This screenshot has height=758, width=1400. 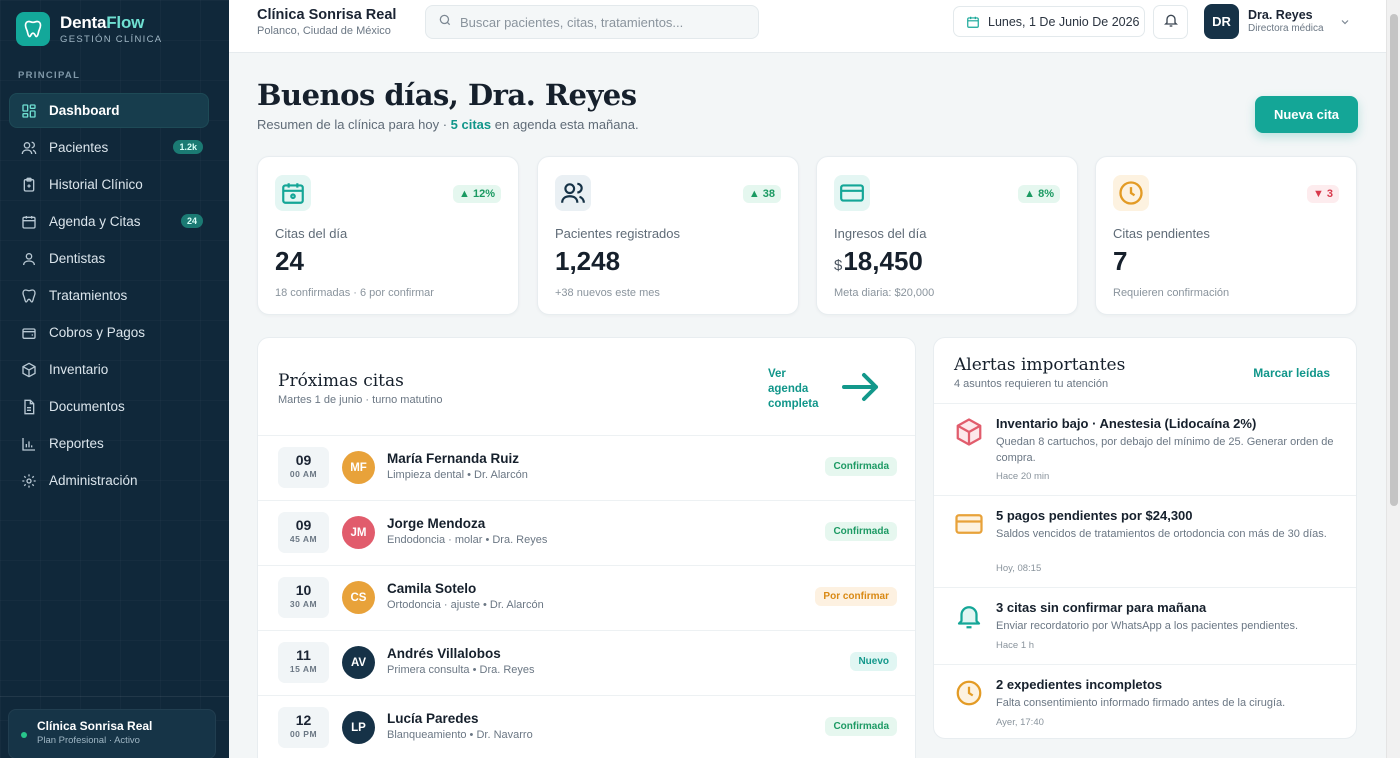 What do you see at coordinates (1221, 21) in the screenshot?
I see `user-avatar: DR` at bounding box center [1221, 21].